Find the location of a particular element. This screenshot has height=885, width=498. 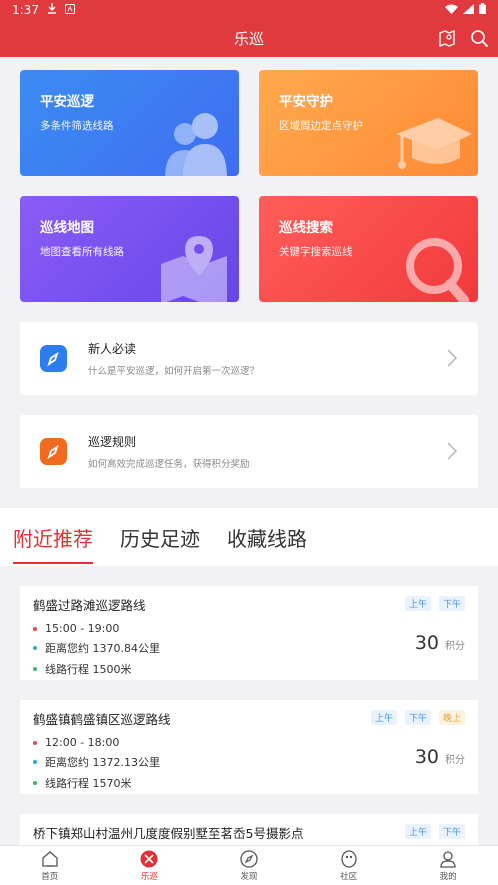

tab-nearby: 附近推荐 is located at coordinates (53, 543).